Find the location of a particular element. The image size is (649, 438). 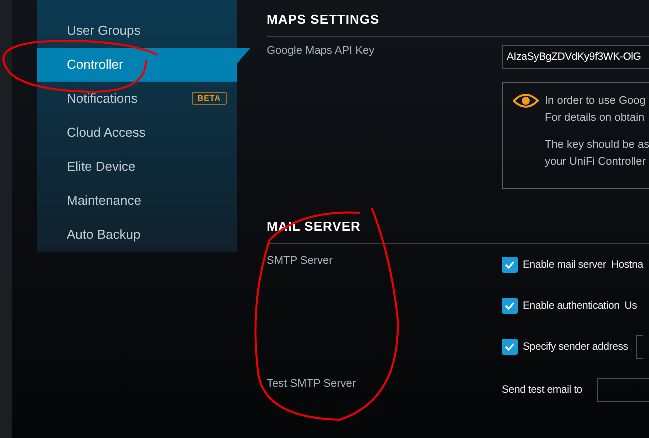

info-note: The key should be as your UniFi Controller is located at coordinates (597, 154).